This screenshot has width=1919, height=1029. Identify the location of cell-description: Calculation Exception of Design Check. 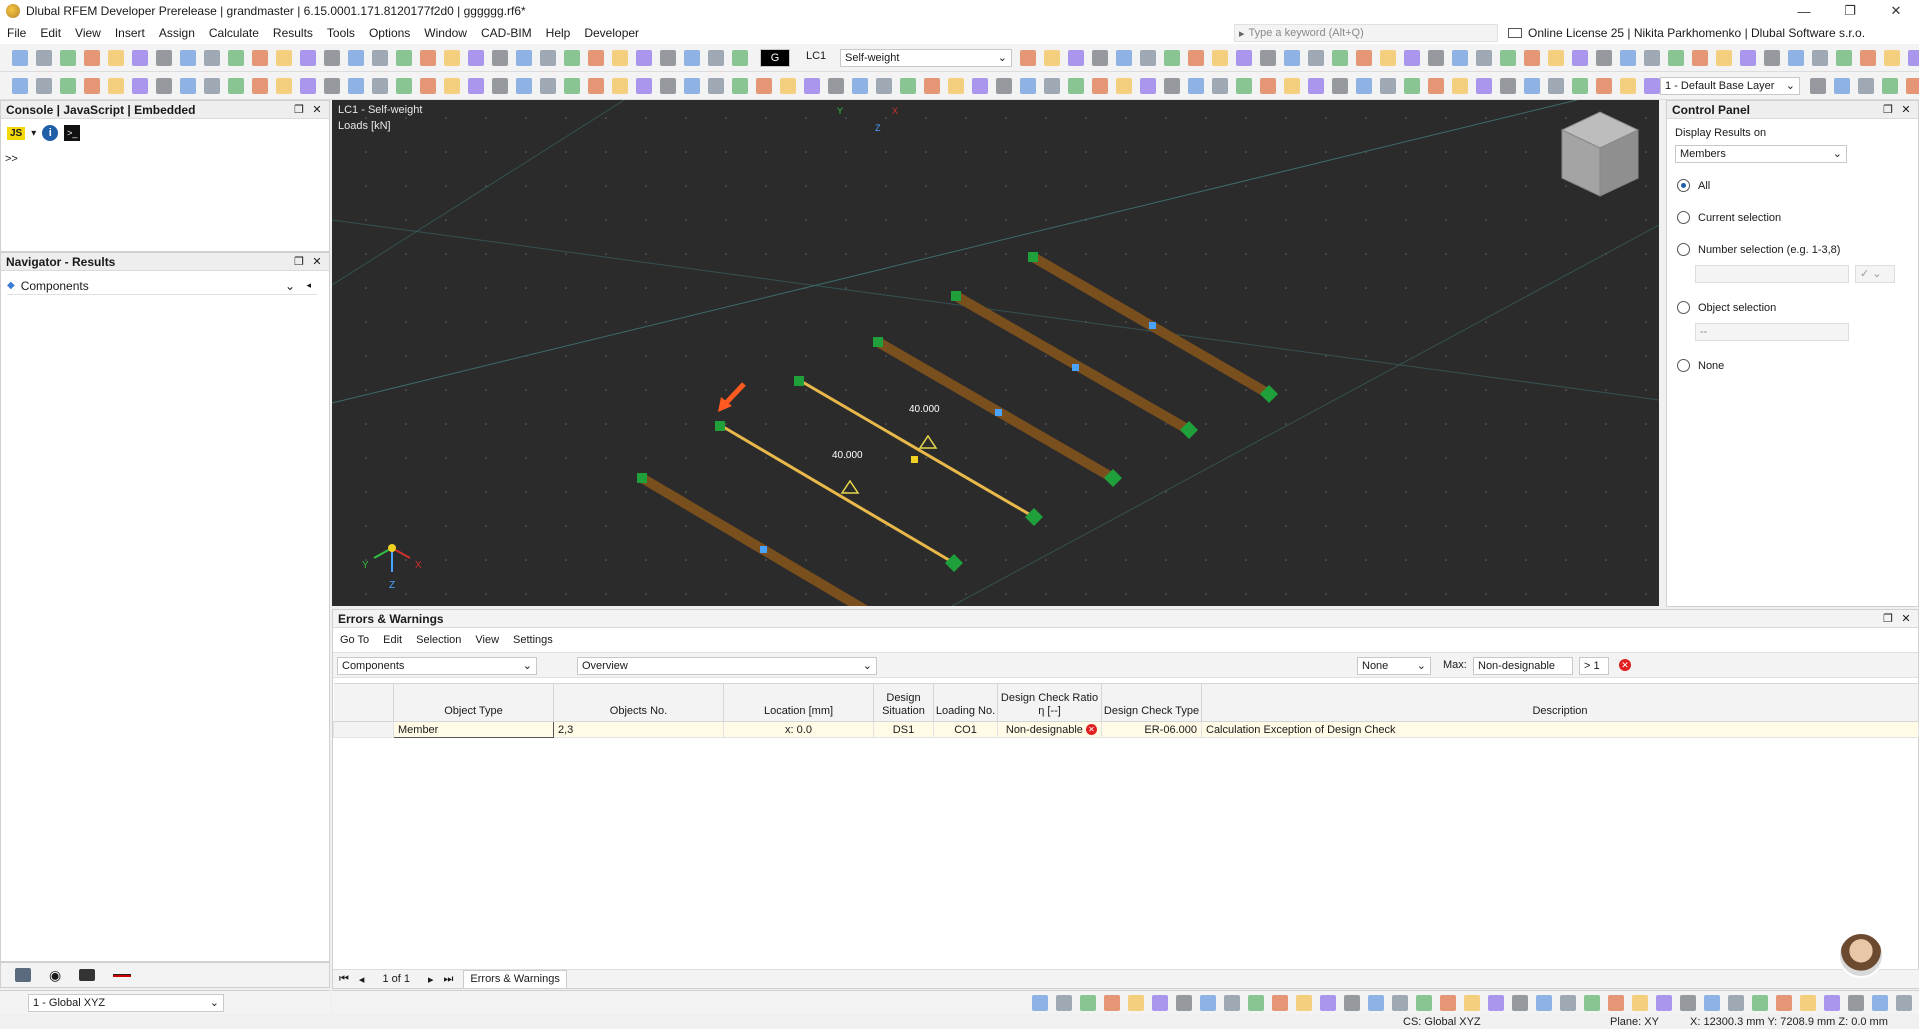
(1560, 729).